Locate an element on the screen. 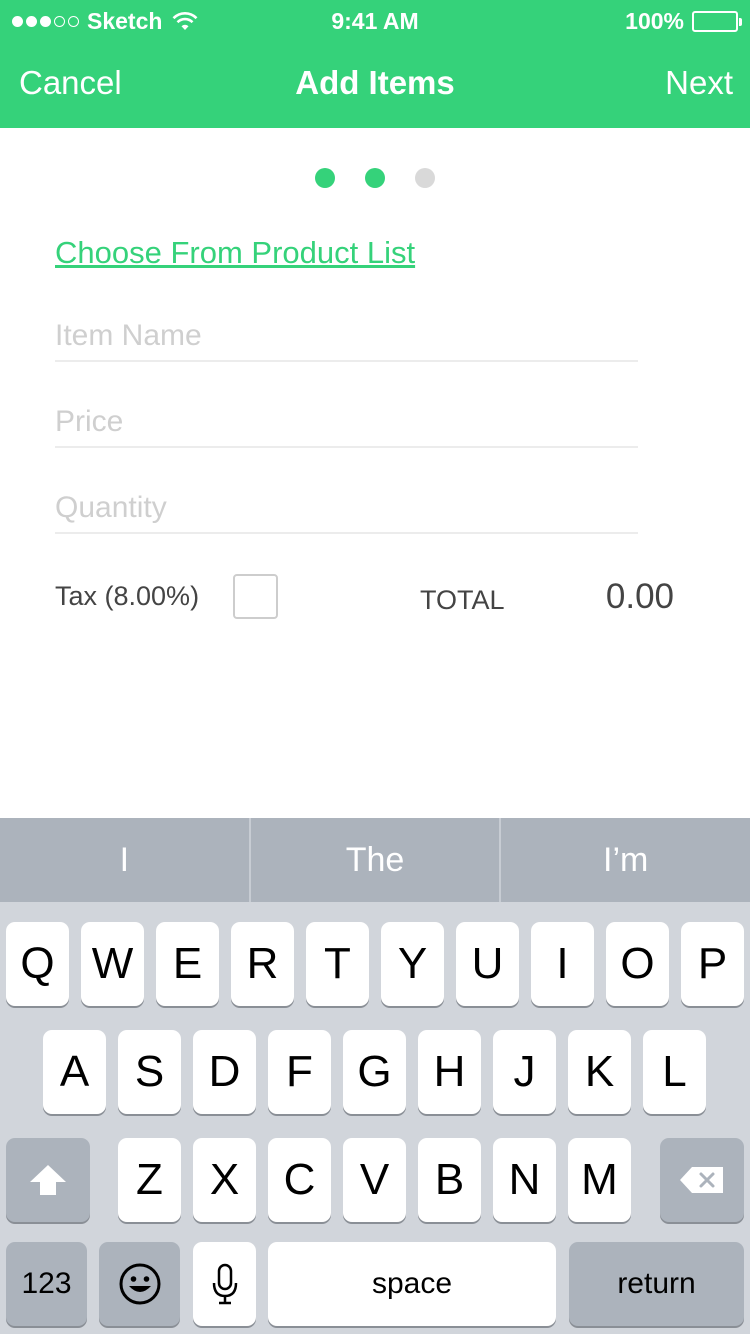 The width and height of the screenshot is (750, 1334). key-u: U is located at coordinates (487, 964).